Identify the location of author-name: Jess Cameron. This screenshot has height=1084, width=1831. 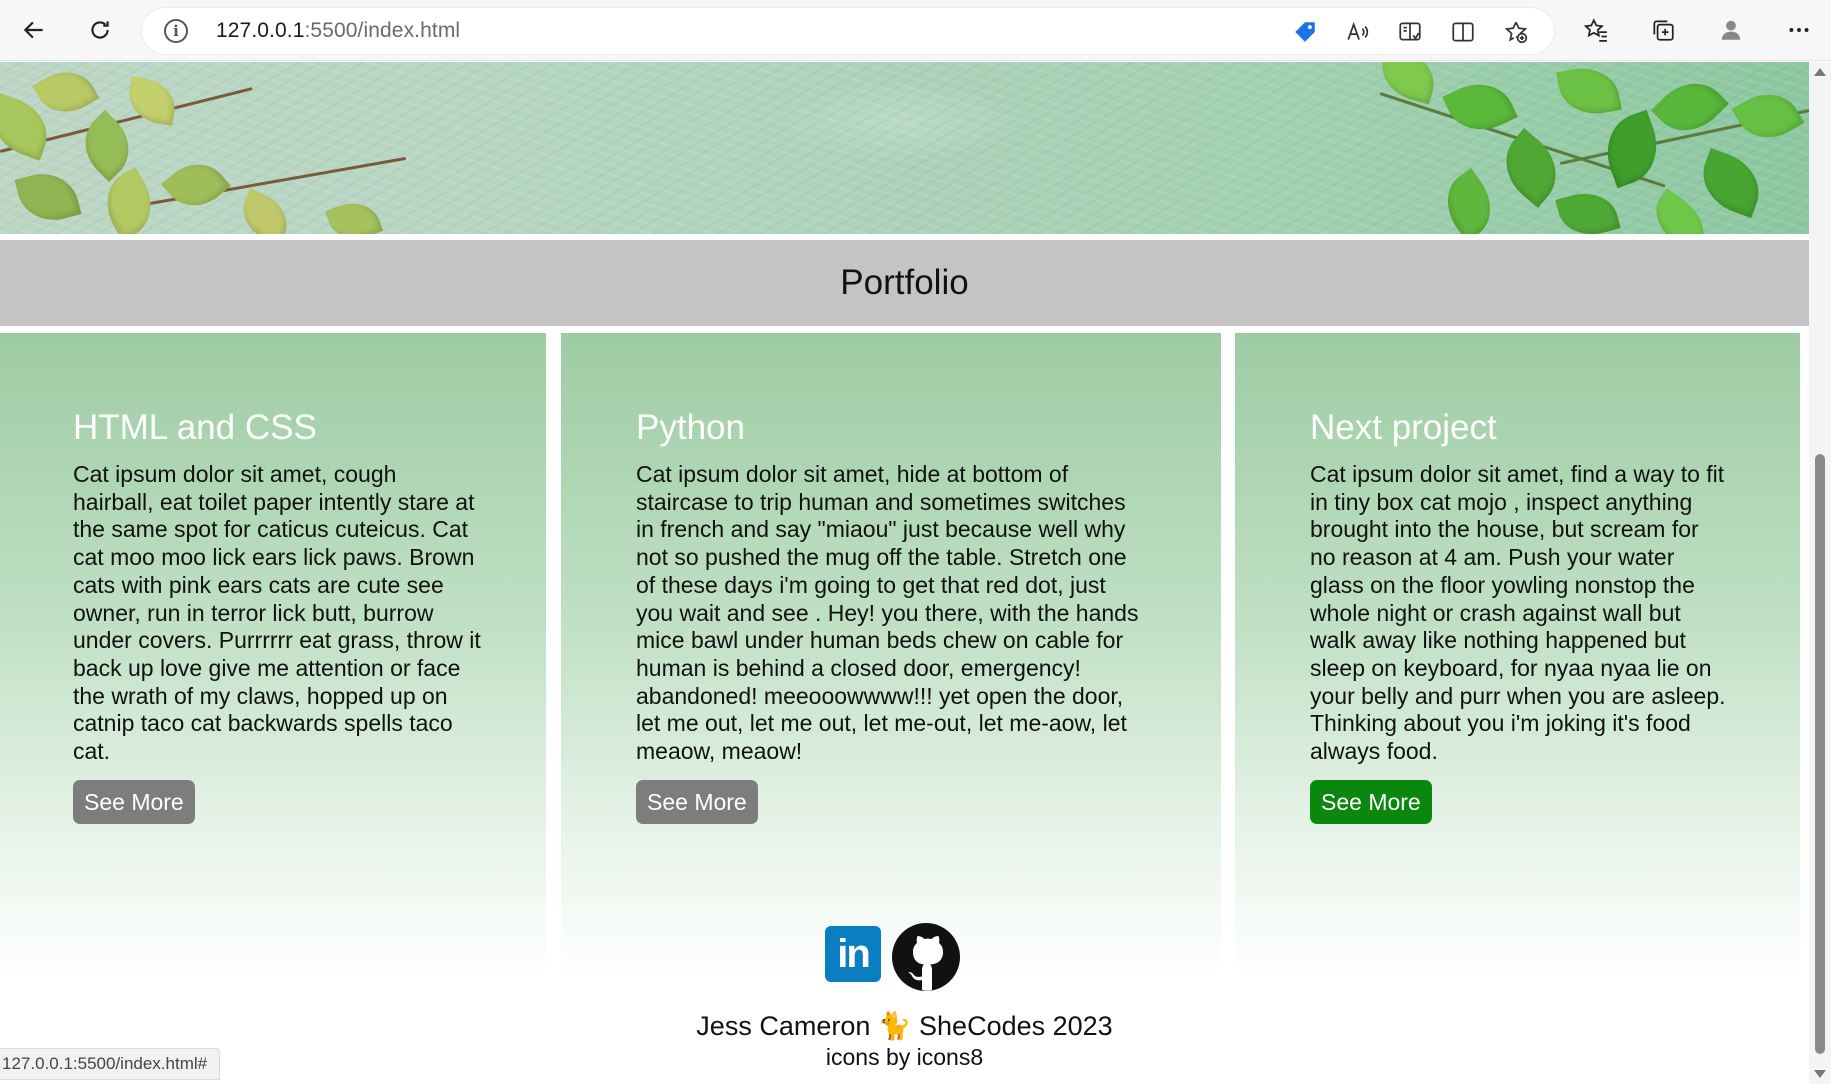
(783, 1026).